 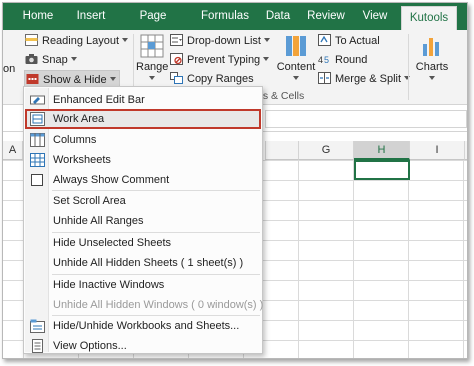 What do you see at coordinates (357, 41) in the screenshot?
I see `to-actual-label: To Actual` at bounding box center [357, 41].